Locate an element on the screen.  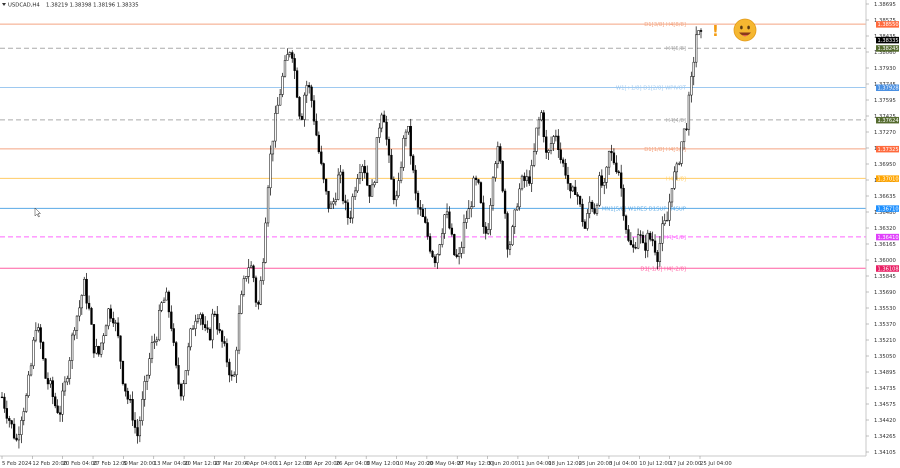
price-tick-label: 1.35690 is located at coordinates (885, 293).